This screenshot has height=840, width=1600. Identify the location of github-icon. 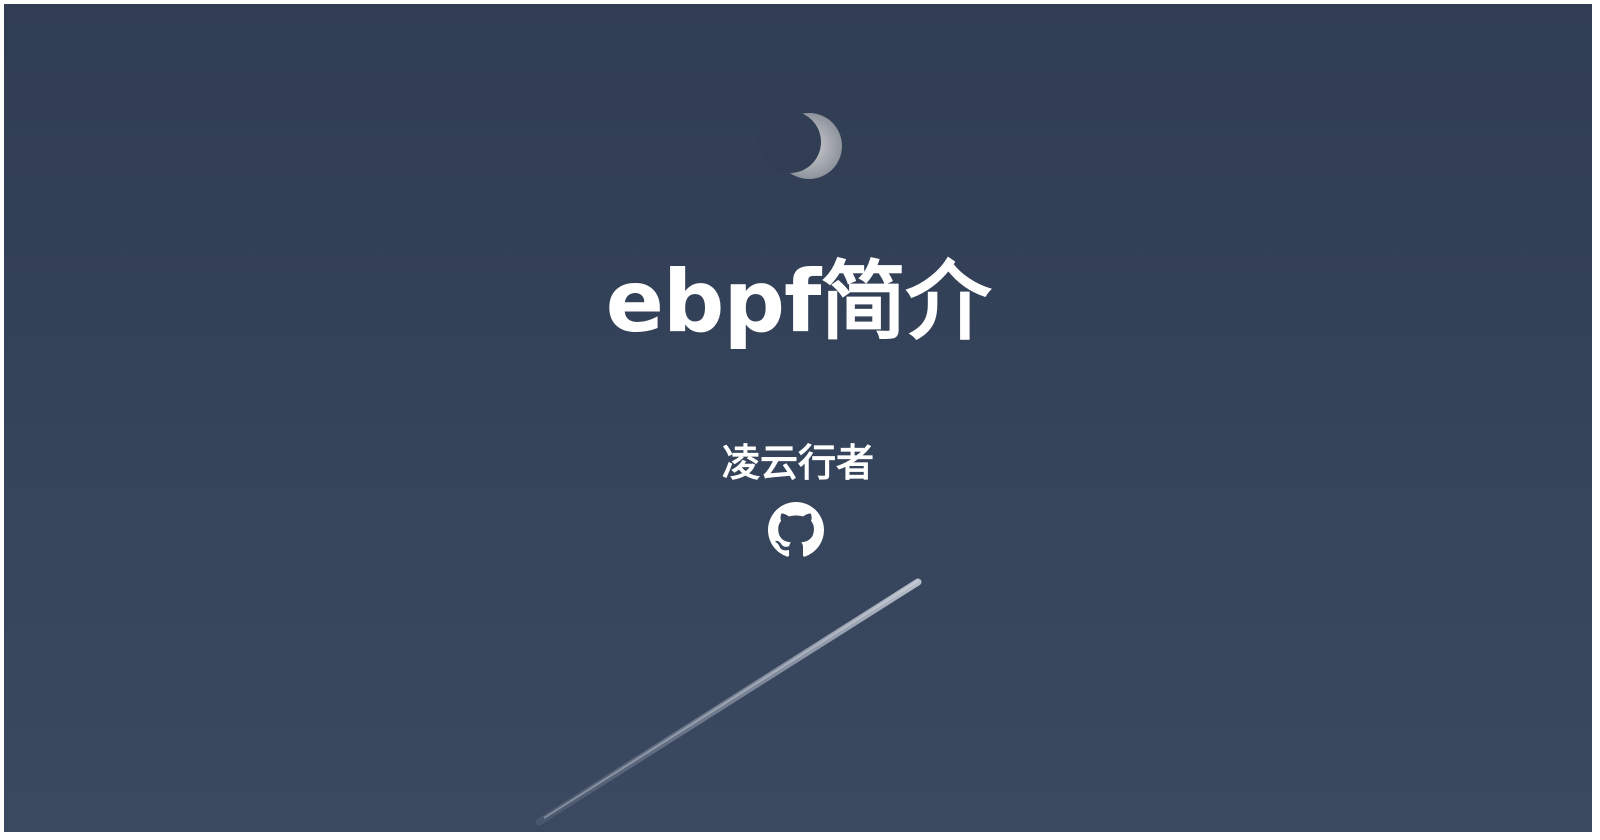
(796, 529).